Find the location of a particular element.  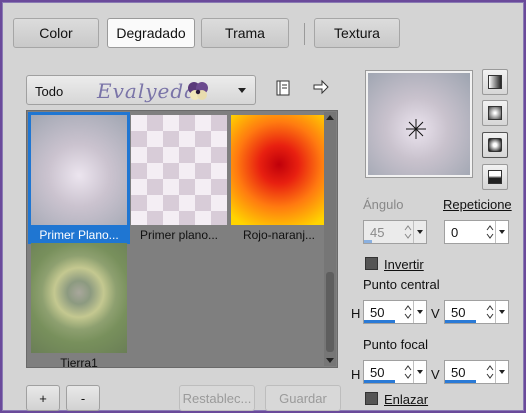

tab-label: Textura is located at coordinates (357, 33).